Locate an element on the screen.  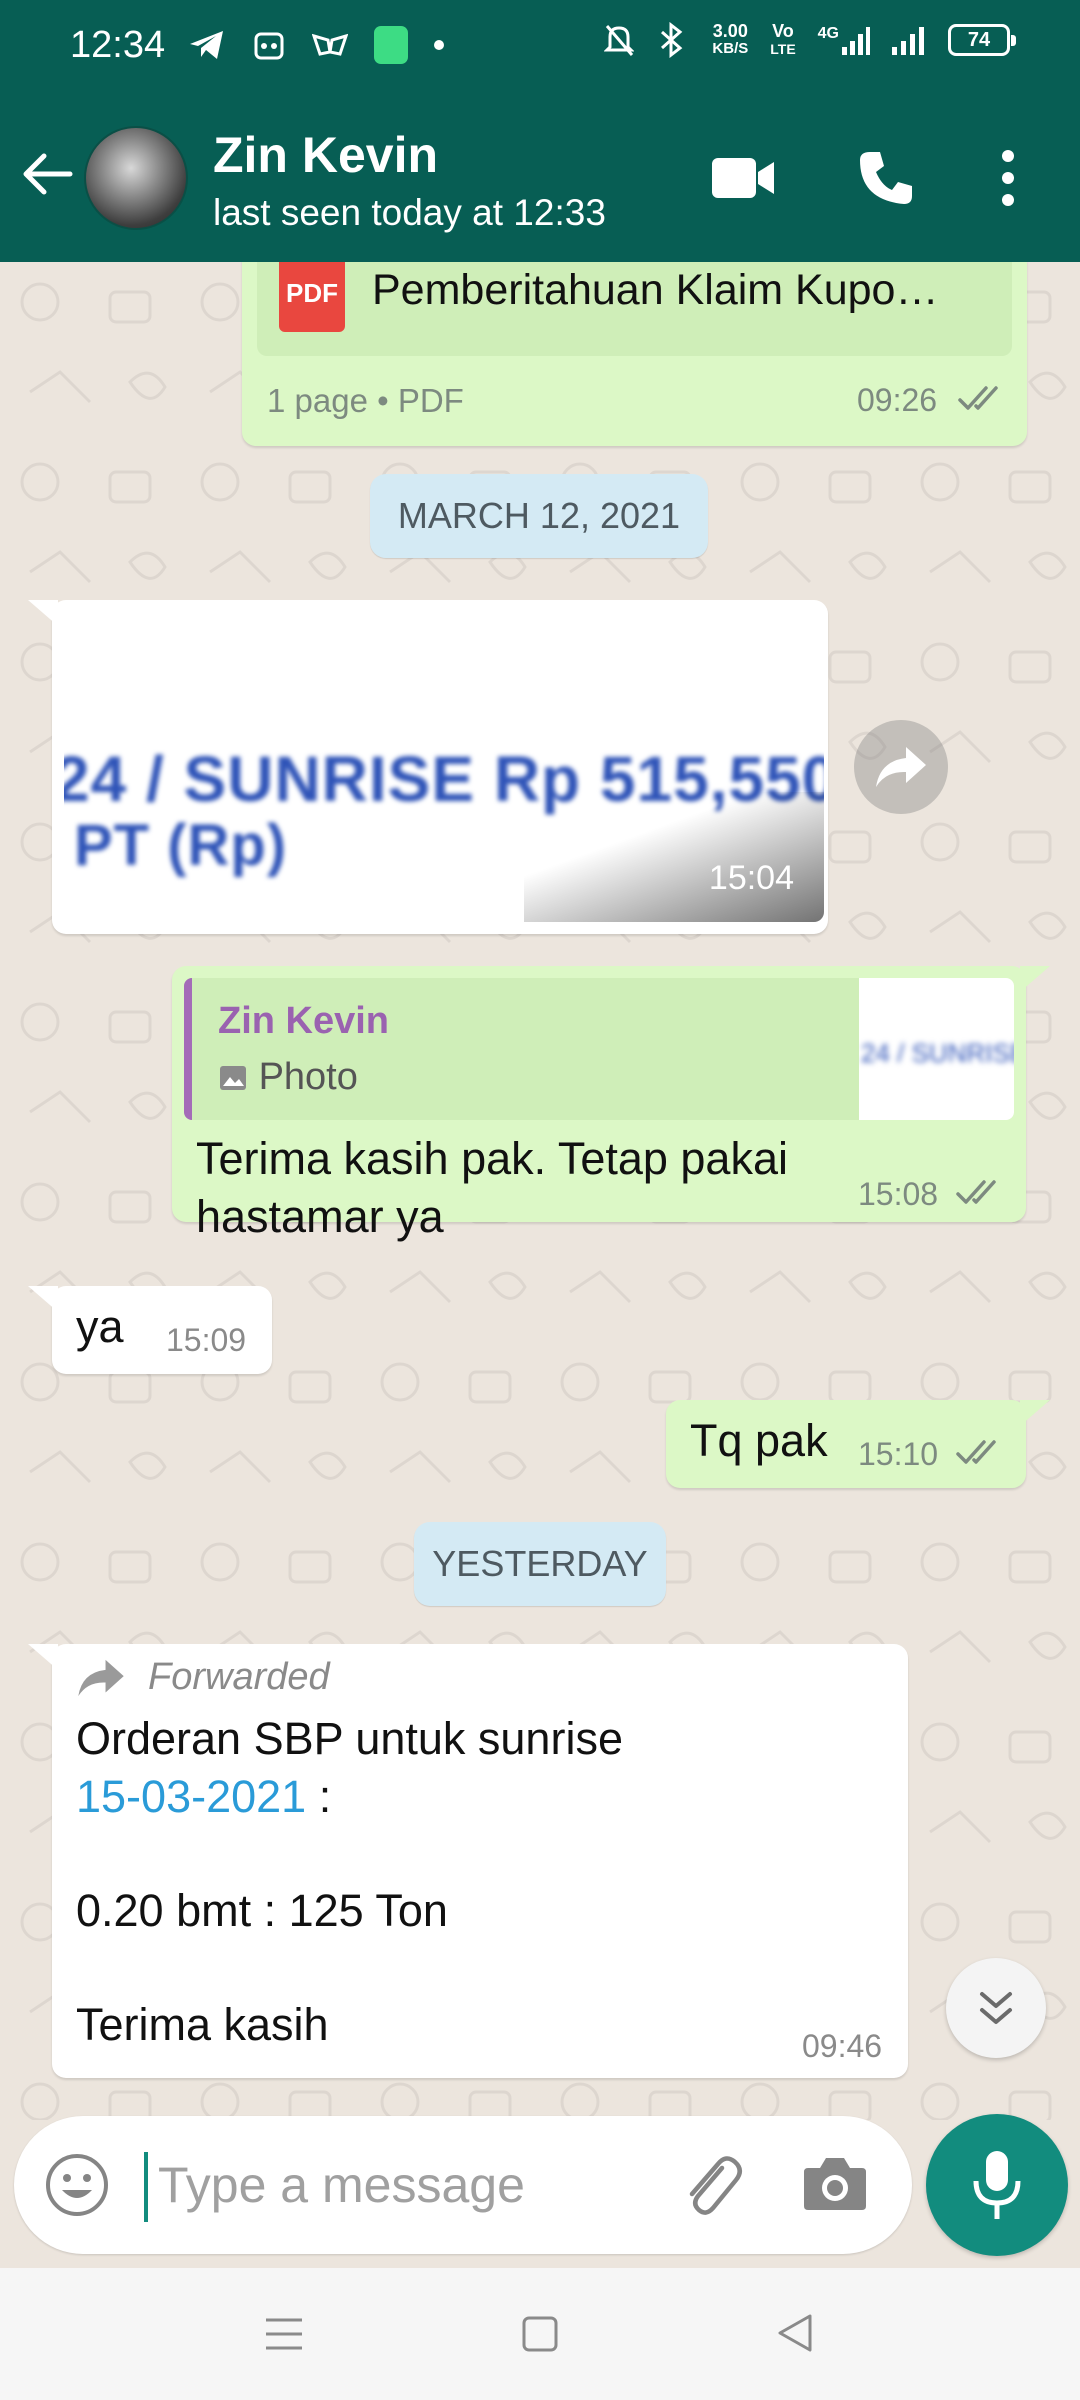
more-vert-icon is located at coordinates (1008, 178).